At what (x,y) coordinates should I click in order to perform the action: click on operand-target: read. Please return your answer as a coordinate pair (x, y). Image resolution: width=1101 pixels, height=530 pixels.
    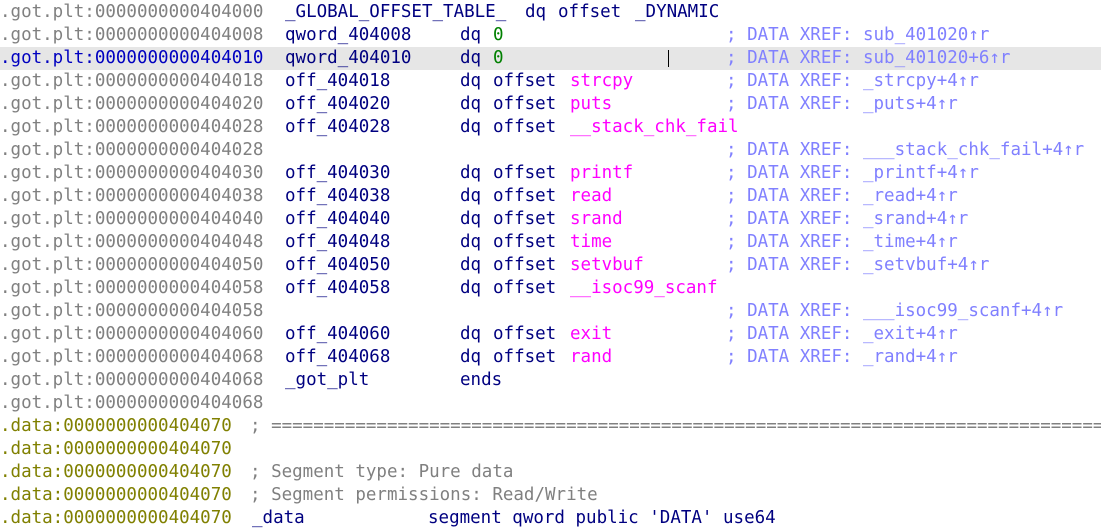
    Looking at the image, I should click on (591, 196).